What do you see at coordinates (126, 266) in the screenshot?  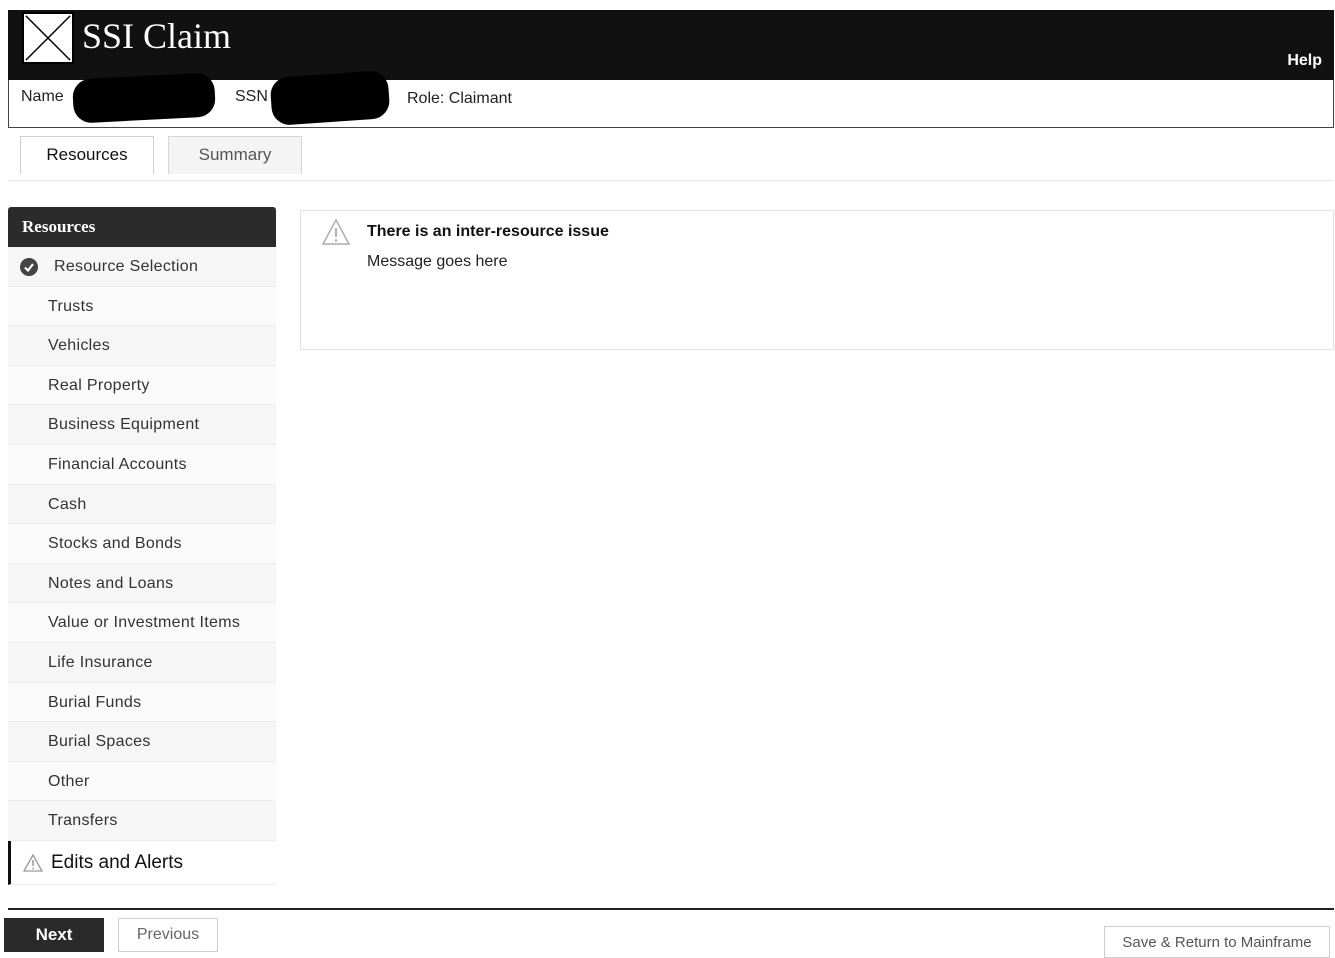 I see `sidebar-item-label: Resource Selection` at bounding box center [126, 266].